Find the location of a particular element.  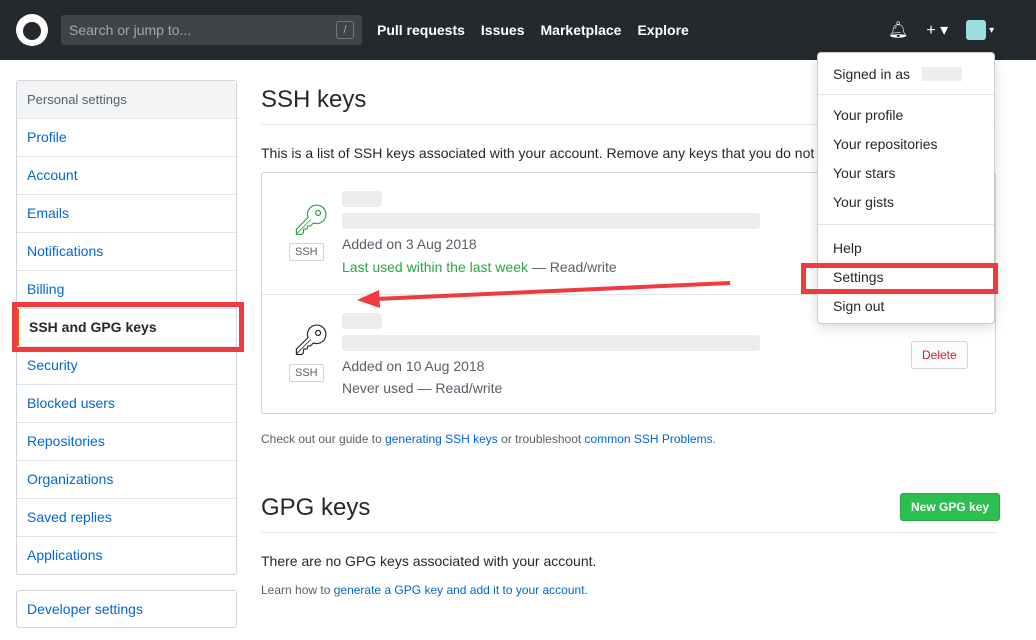

nav-issues: Issues is located at coordinates (503, 30).